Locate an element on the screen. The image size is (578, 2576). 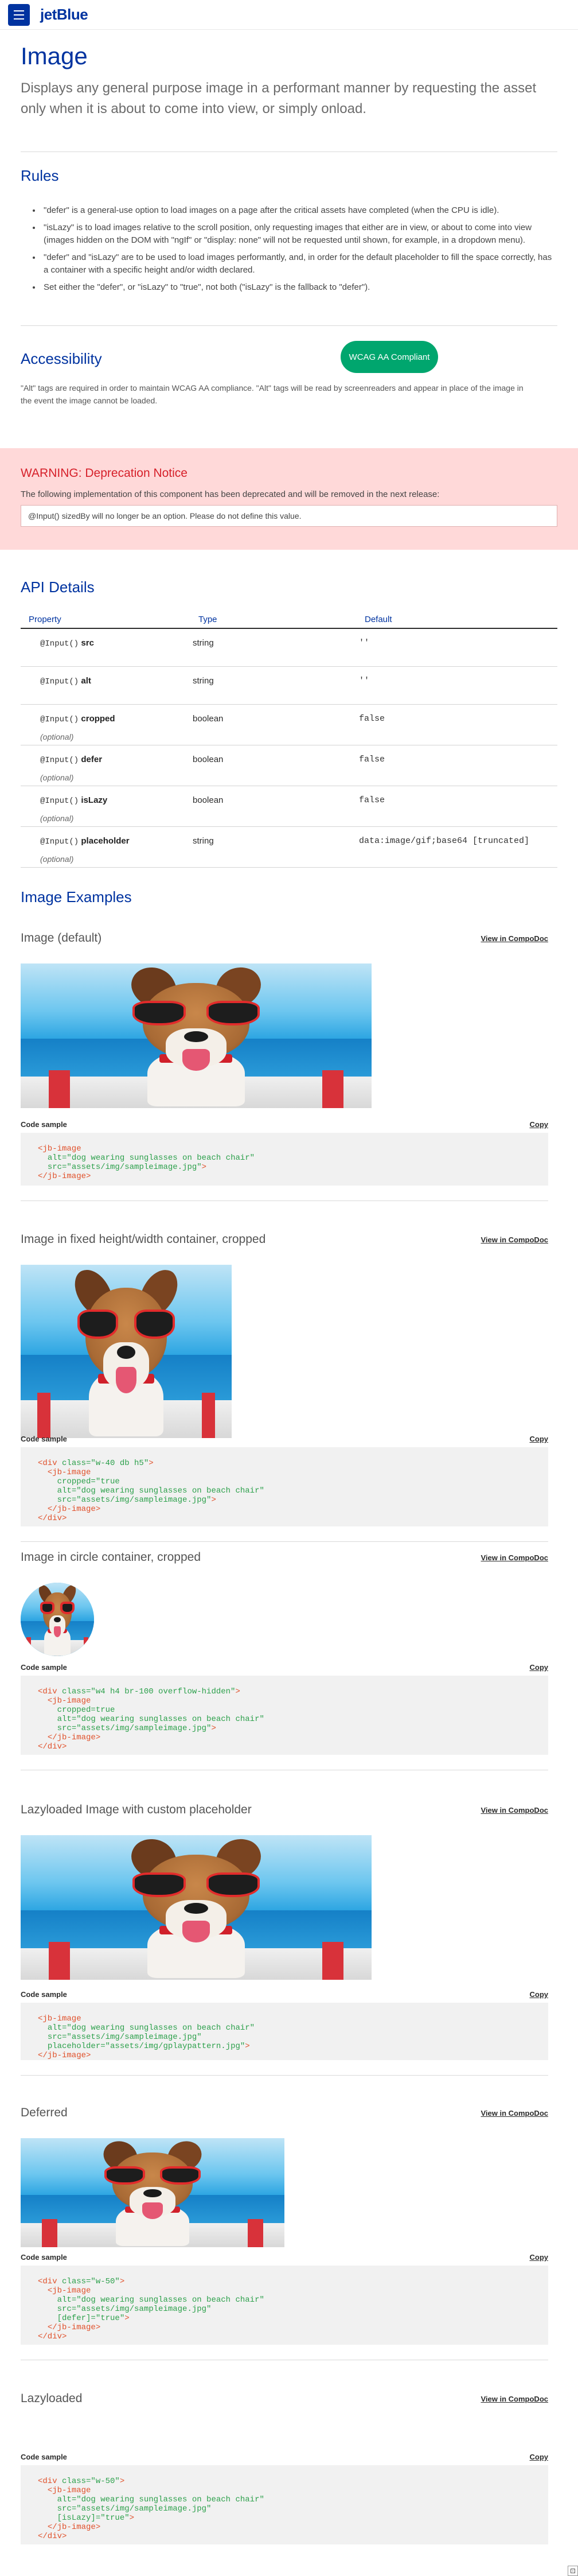
api-title: API Details is located at coordinates (58, 587).